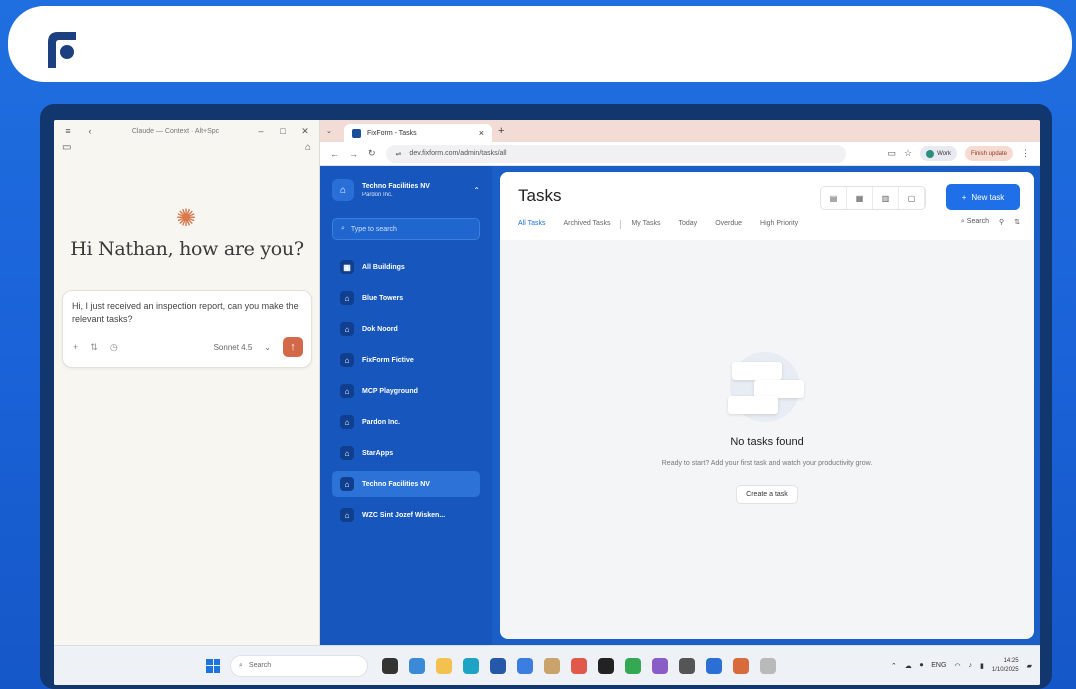 The height and width of the screenshot is (689, 1076). What do you see at coordinates (779, 224) in the screenshot?
I see `tab-high-priority: High Priority` at bounding box center [779, 224].